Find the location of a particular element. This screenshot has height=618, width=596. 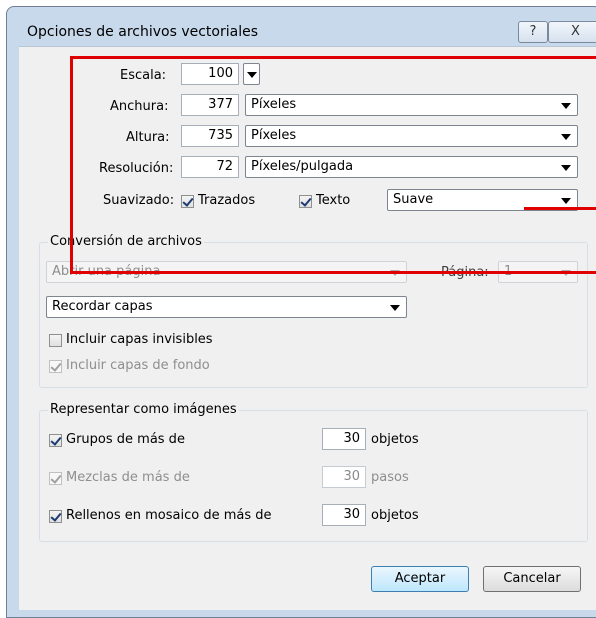

tiled-fills-label: Rellenos en mosaico de más de is located at coordinates (169, 515).